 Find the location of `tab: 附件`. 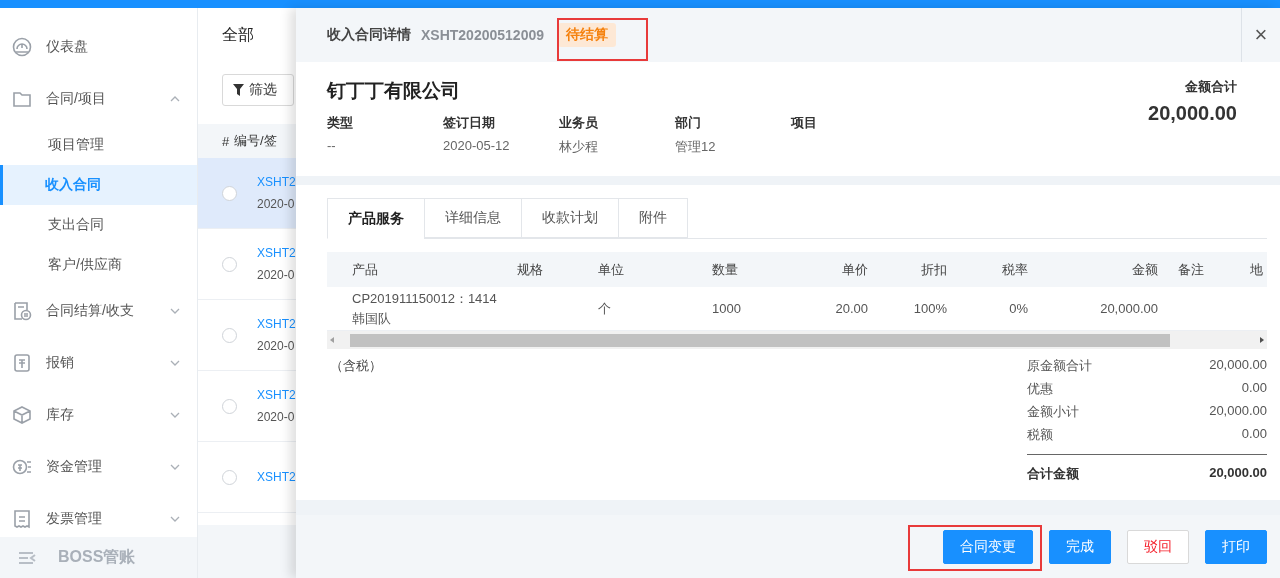

tab: 附件 is located at coordinates (653, 218).